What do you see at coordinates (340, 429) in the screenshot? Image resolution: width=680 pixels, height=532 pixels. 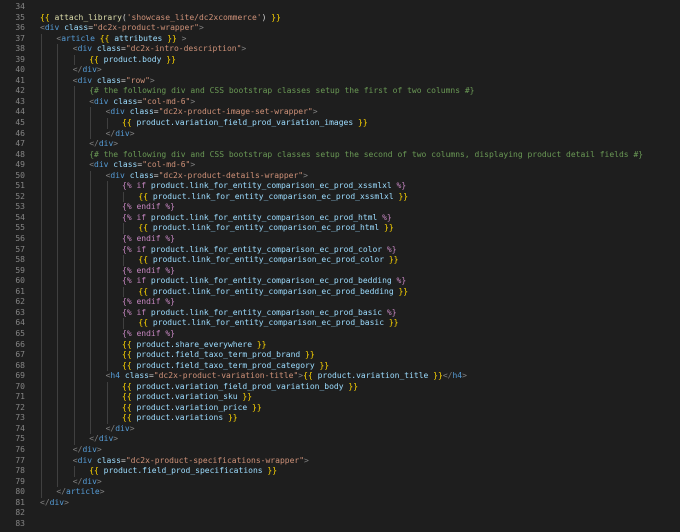 I see `code-line: 74 </div>` at bounding box center [340, 429].